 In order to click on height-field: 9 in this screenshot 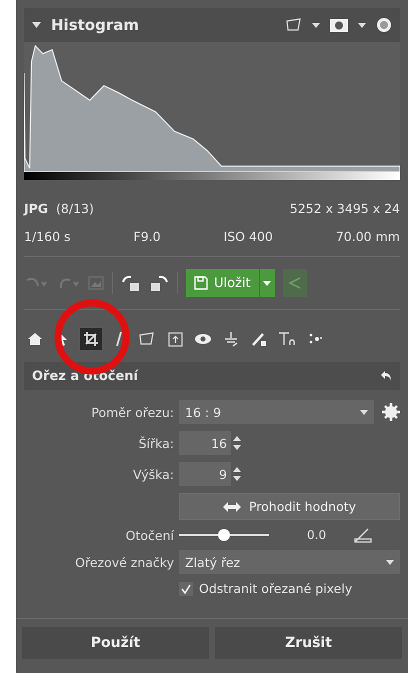, I will do `click(205, 474)`.